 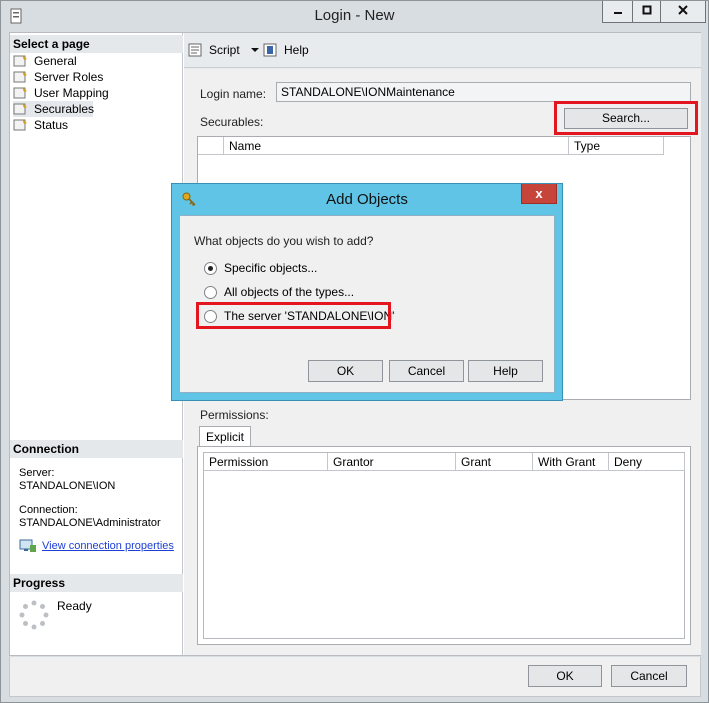 I want to click on connection-value: STANDALONE\Administrator, so click(x=90, y=523).